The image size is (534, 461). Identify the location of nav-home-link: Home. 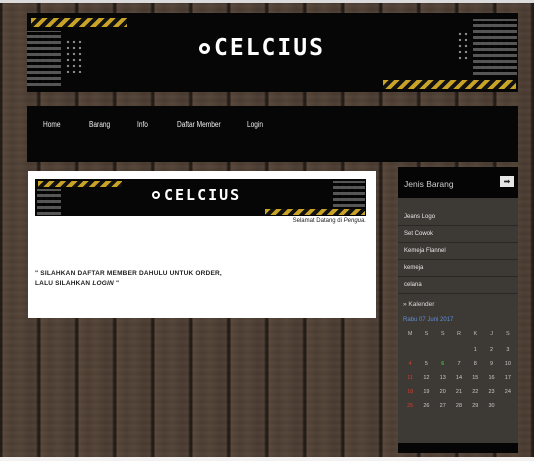
(52, 124).